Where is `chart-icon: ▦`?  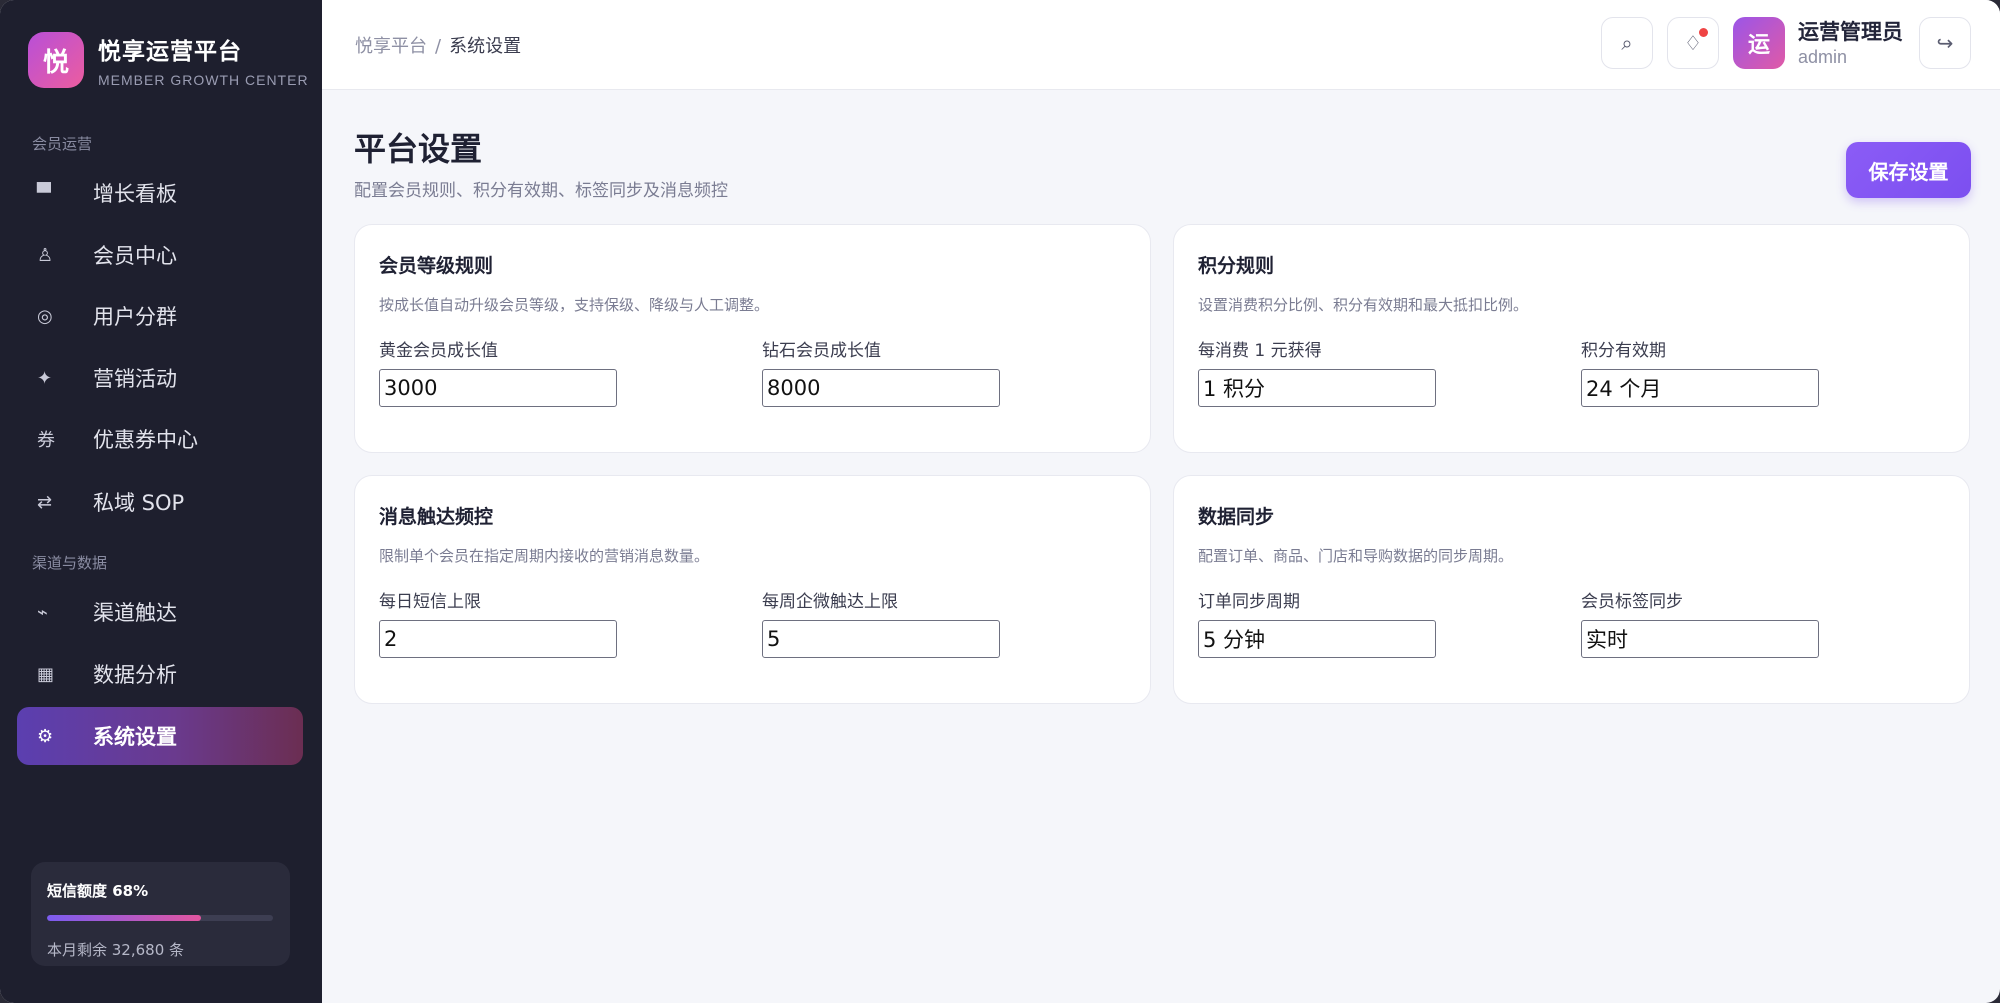 chart-icon: ▦ is located at coordinates (46, 674).